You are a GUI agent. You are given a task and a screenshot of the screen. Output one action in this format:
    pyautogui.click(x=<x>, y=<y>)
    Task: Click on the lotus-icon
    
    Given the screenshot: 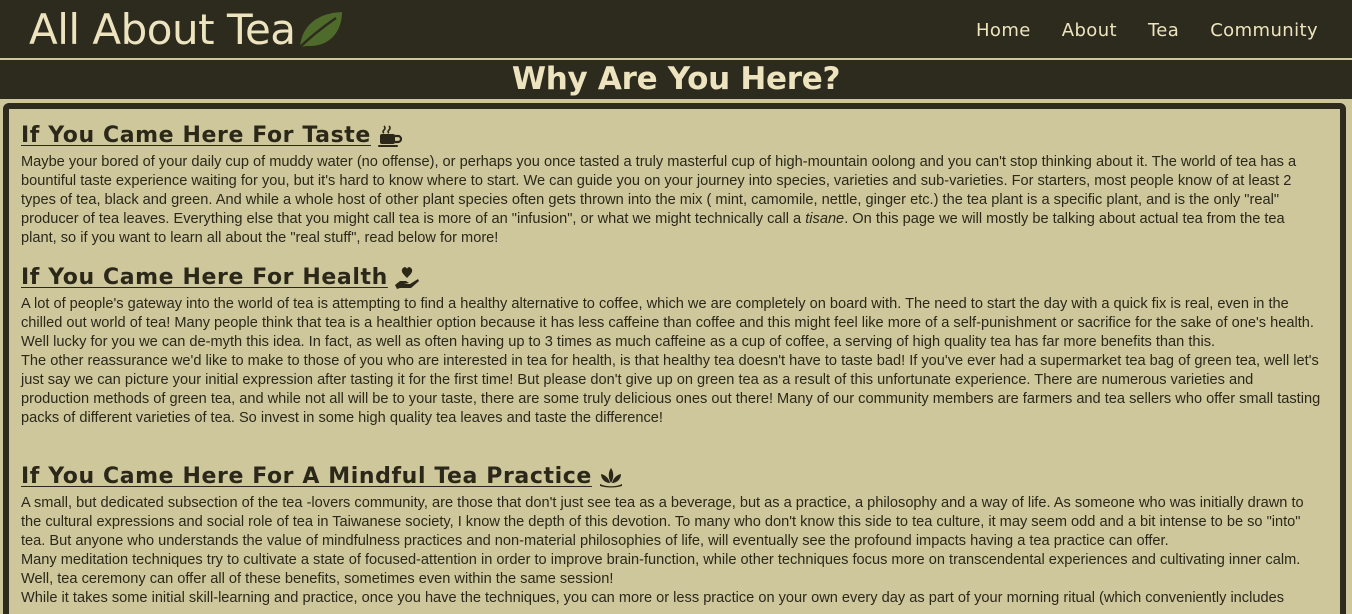 What is the action you would take?
    pyautogui.click(x=610, y=478)
    